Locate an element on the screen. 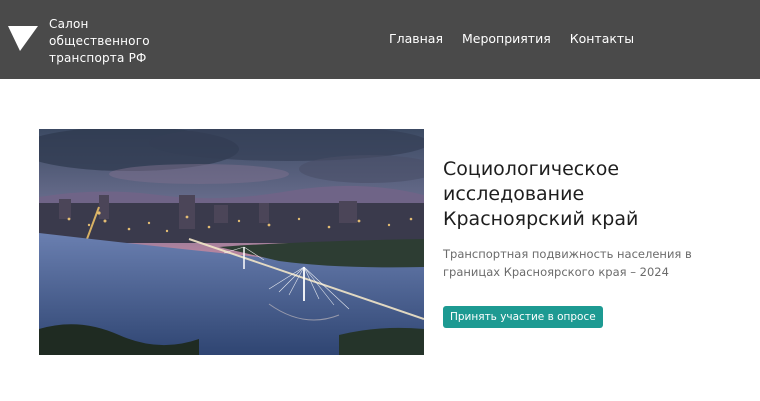 This screenshot has height=401, width=760. nav-link-contacts: Контакты is located at coordinates (602, 38).